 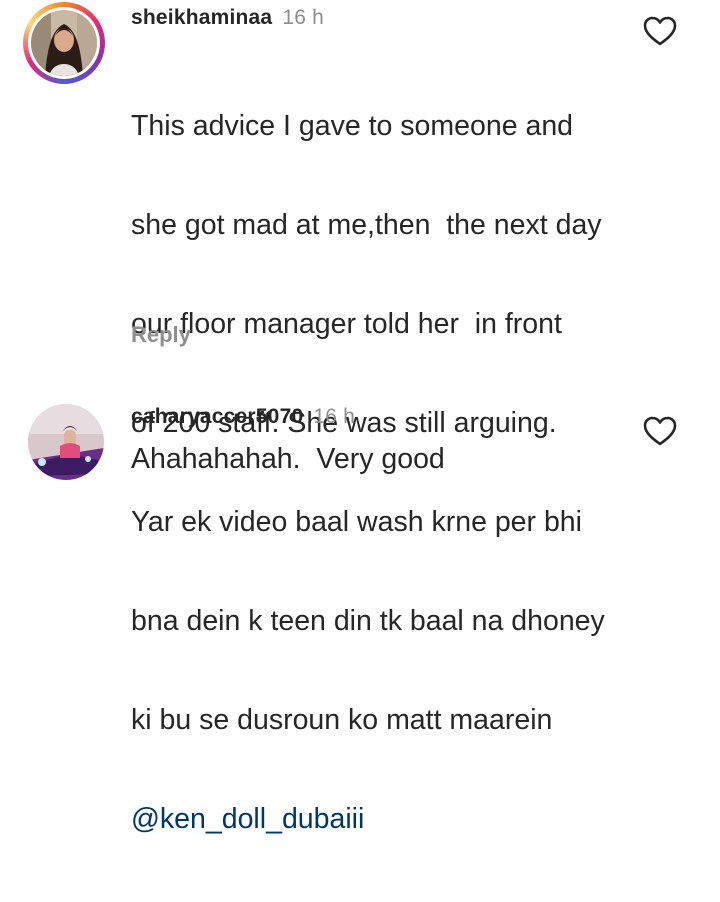 I want to click on comment-header: caharyaccer5070 16 h, so click(x=243, y=417).